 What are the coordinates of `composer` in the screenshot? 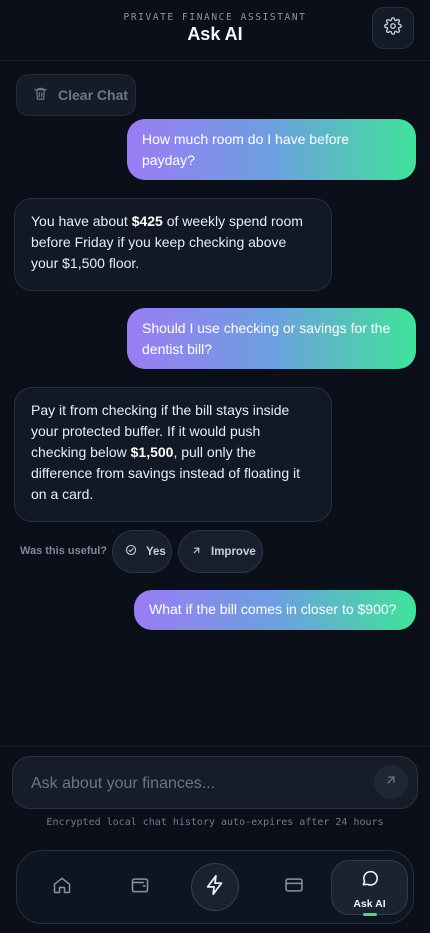 It's located at (215, 783).